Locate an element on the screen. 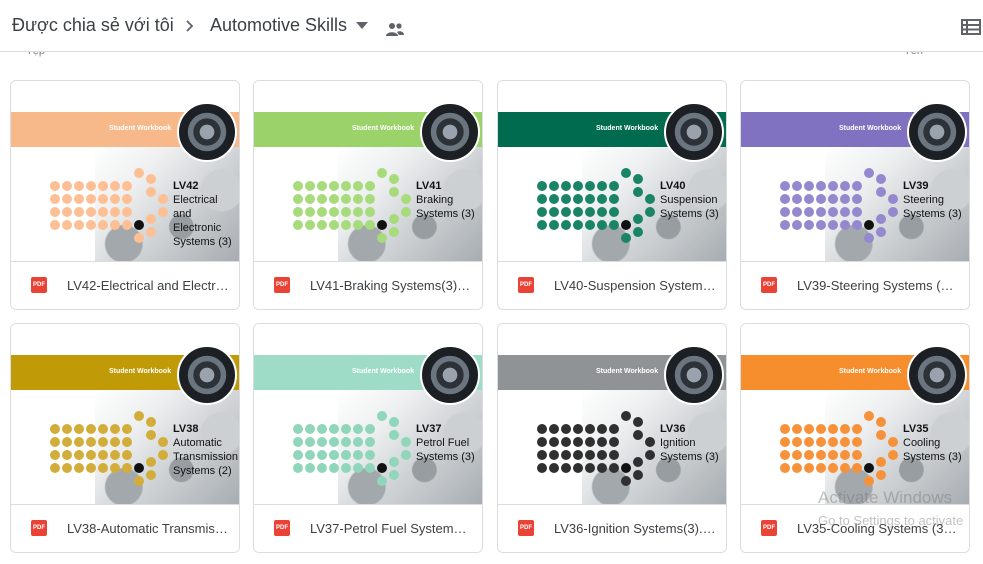  workbook-code: LV41 is located at coordinates (429, 186).